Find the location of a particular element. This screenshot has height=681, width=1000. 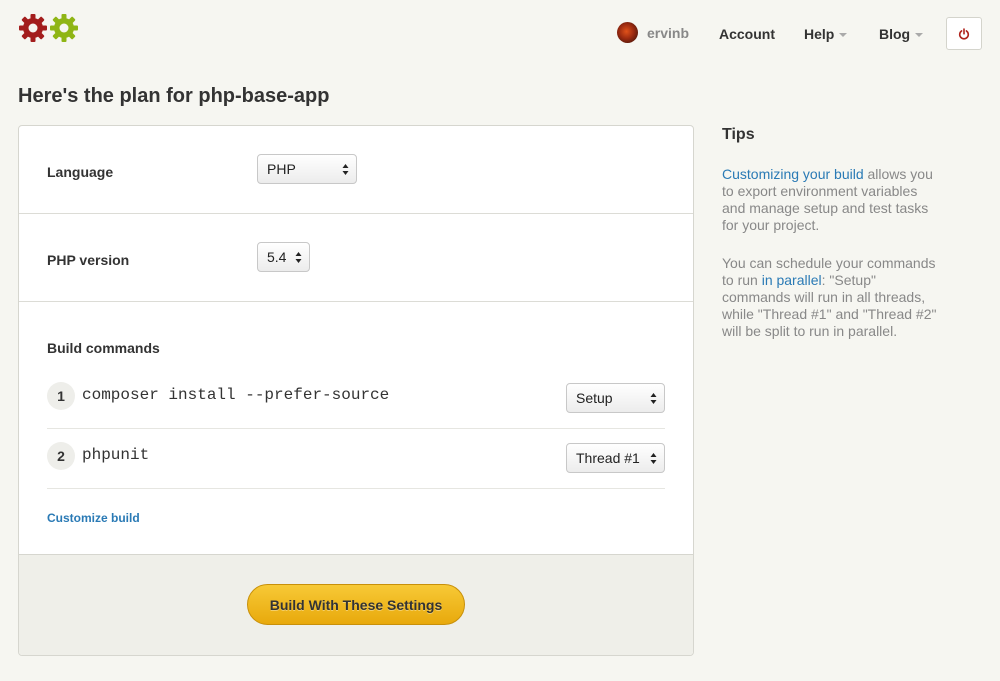

user-menu: ervinb is located at coordinates (653, 32).